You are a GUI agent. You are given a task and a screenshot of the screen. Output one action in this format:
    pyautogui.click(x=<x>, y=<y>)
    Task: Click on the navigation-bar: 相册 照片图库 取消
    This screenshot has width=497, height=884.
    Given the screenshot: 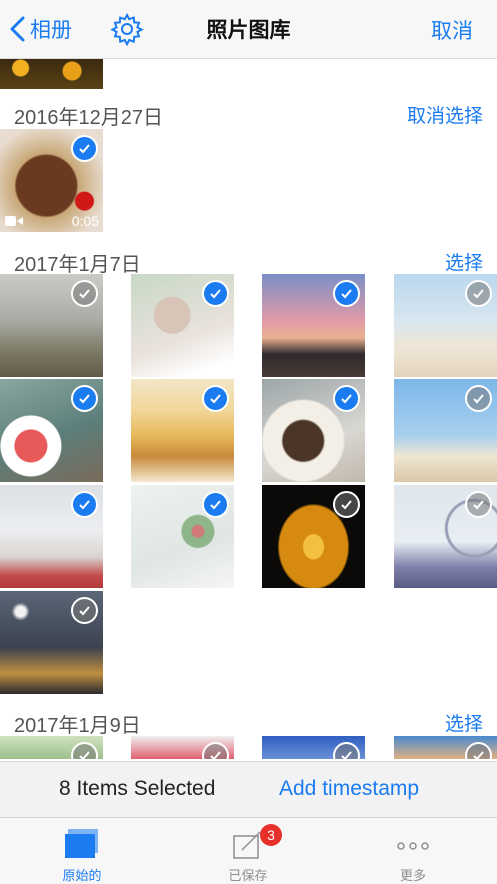 What is the action you would take?
    pyautogui.click(x=248, y=29)
    